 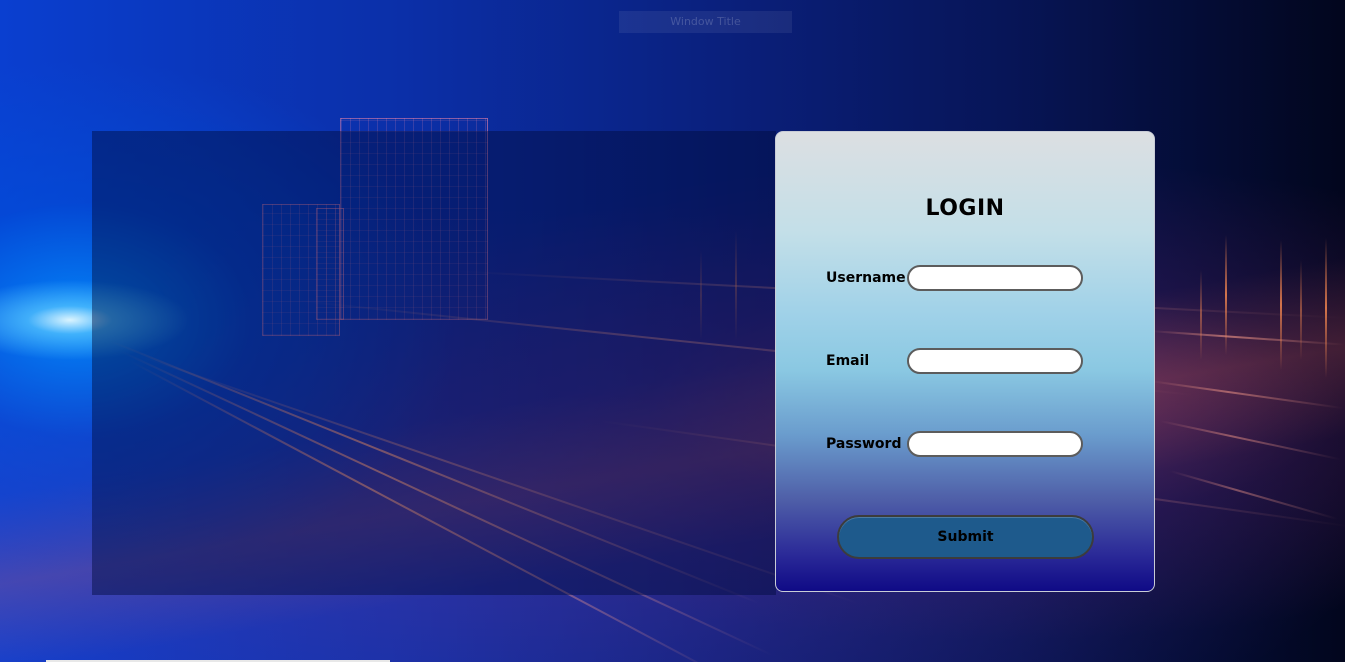 What do you see at coordinates (705, 22) in the screenshot?
I see `window-title-bar: Window Title` at bounding box center [705, 22].